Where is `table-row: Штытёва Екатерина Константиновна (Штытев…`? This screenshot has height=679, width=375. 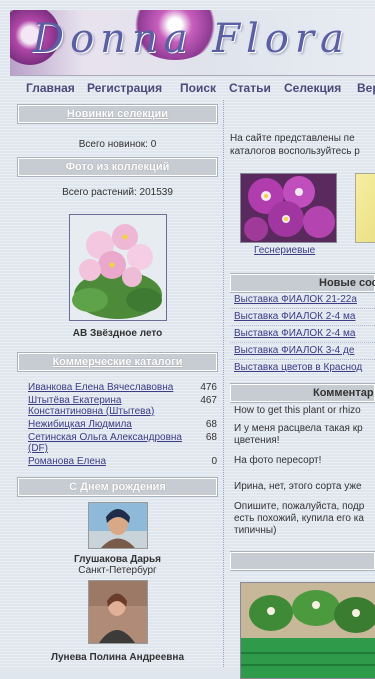 table-row: Штытёва Екатерина Константиновна (Штытев… is located at coordinates (117, 406).